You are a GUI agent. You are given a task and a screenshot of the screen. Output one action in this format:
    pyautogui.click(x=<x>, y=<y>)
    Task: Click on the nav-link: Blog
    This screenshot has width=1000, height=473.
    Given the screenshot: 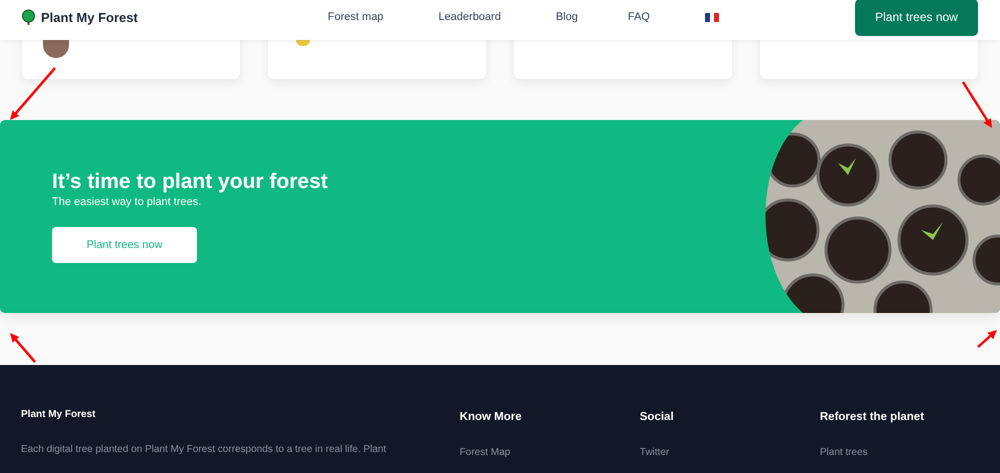 What is the action you would take?
    pyautogui.click(x=567, y=17)
    